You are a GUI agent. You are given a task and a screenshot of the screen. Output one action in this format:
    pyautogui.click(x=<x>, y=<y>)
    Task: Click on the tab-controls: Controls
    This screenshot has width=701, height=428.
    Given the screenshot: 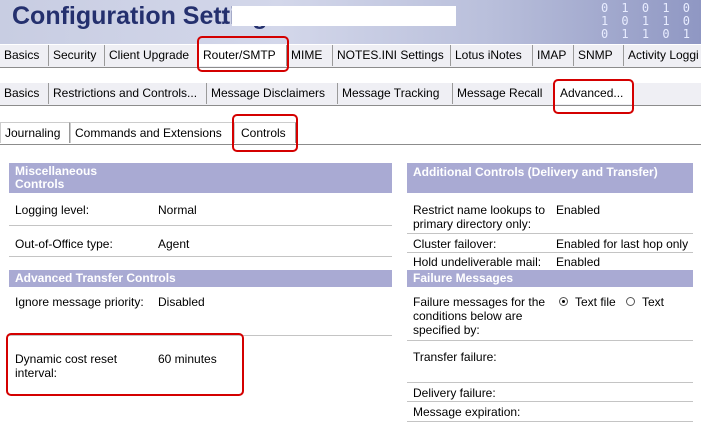 What is the action you would take?
    pyautogui.click(x=265, y=132)
    